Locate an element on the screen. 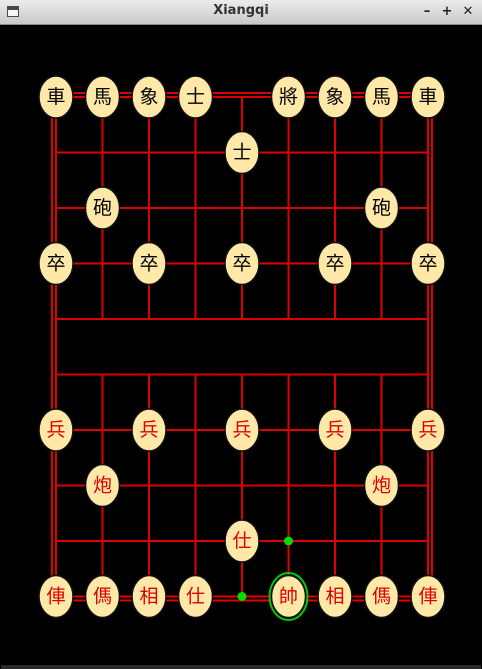  black-general-icon: 將 is located at coordinates (288, 97).